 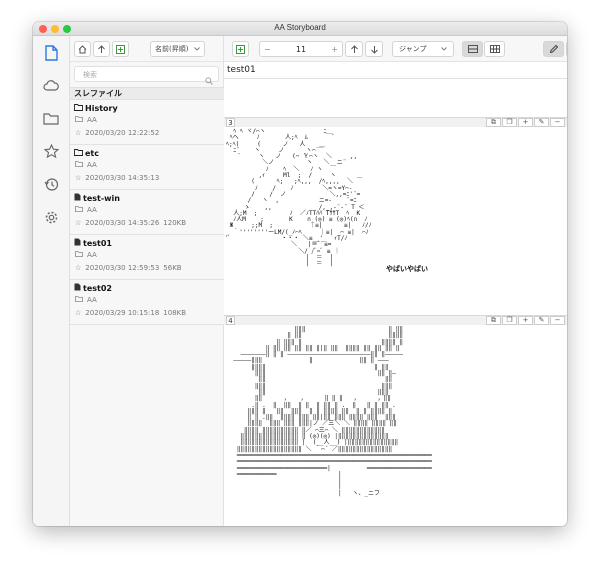 I want to click on home-icon, so click(x=82, y=48).